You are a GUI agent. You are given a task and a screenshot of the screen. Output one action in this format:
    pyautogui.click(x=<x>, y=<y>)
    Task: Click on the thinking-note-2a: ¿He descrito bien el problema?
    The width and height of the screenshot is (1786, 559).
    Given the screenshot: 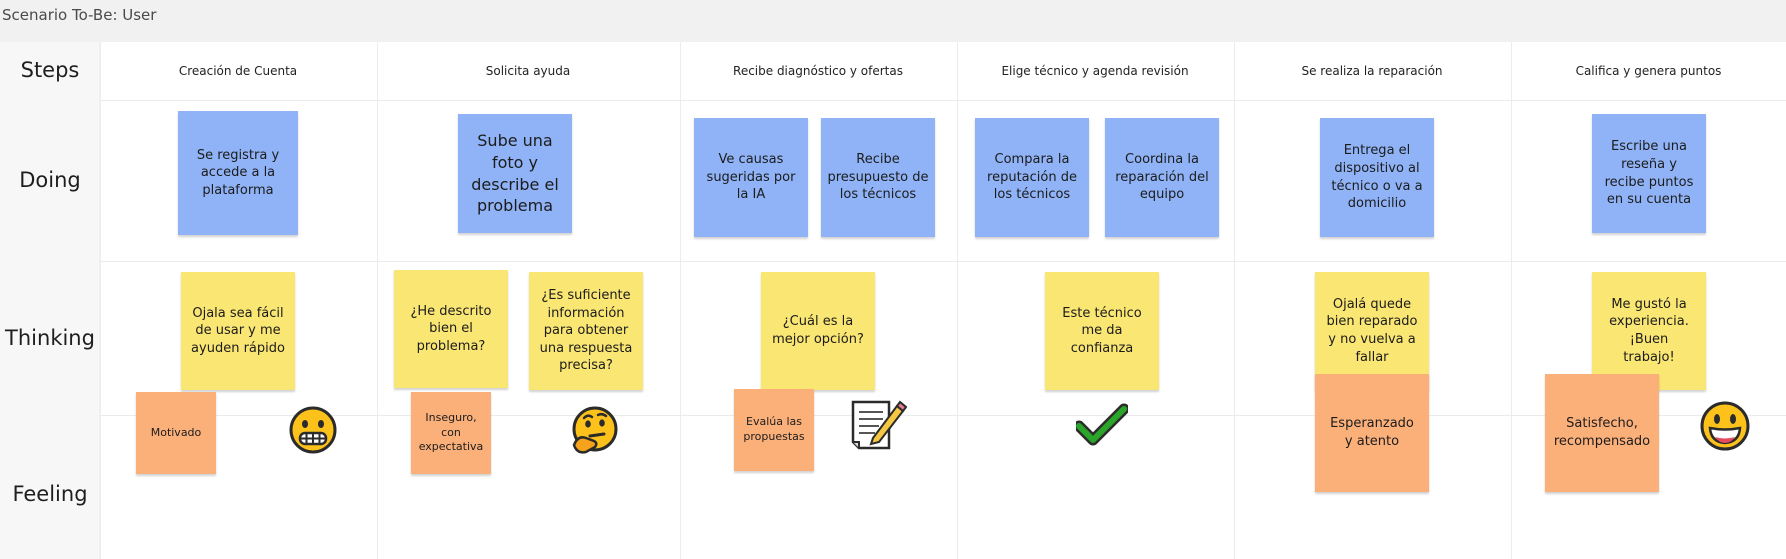 What is the action you would take?
    pyautogui.click(x=451, y=329)
    